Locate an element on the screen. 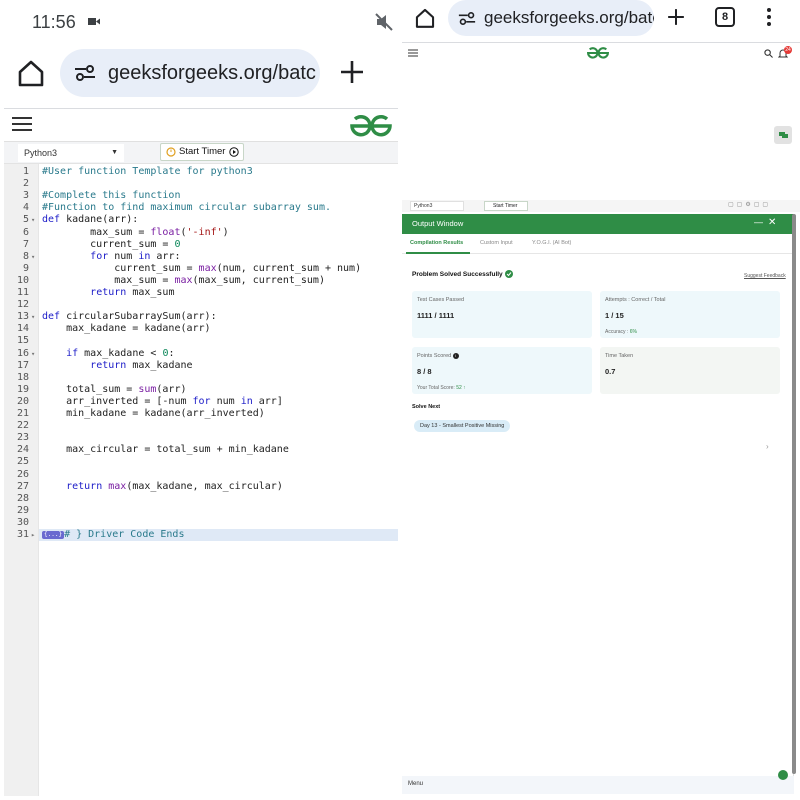 The image size is (800, 800). output-window-title: Output Window is located at coordinates (438, 223).